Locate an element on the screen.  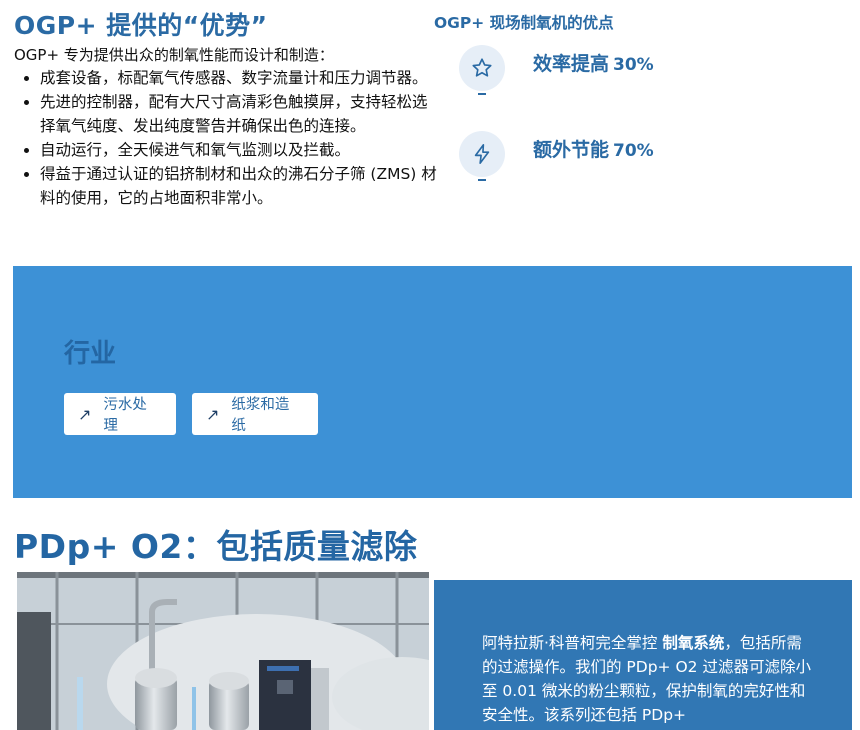
pdp-title: PDp+ O2：包括质量滤除 is located at coordinates (216, 546).